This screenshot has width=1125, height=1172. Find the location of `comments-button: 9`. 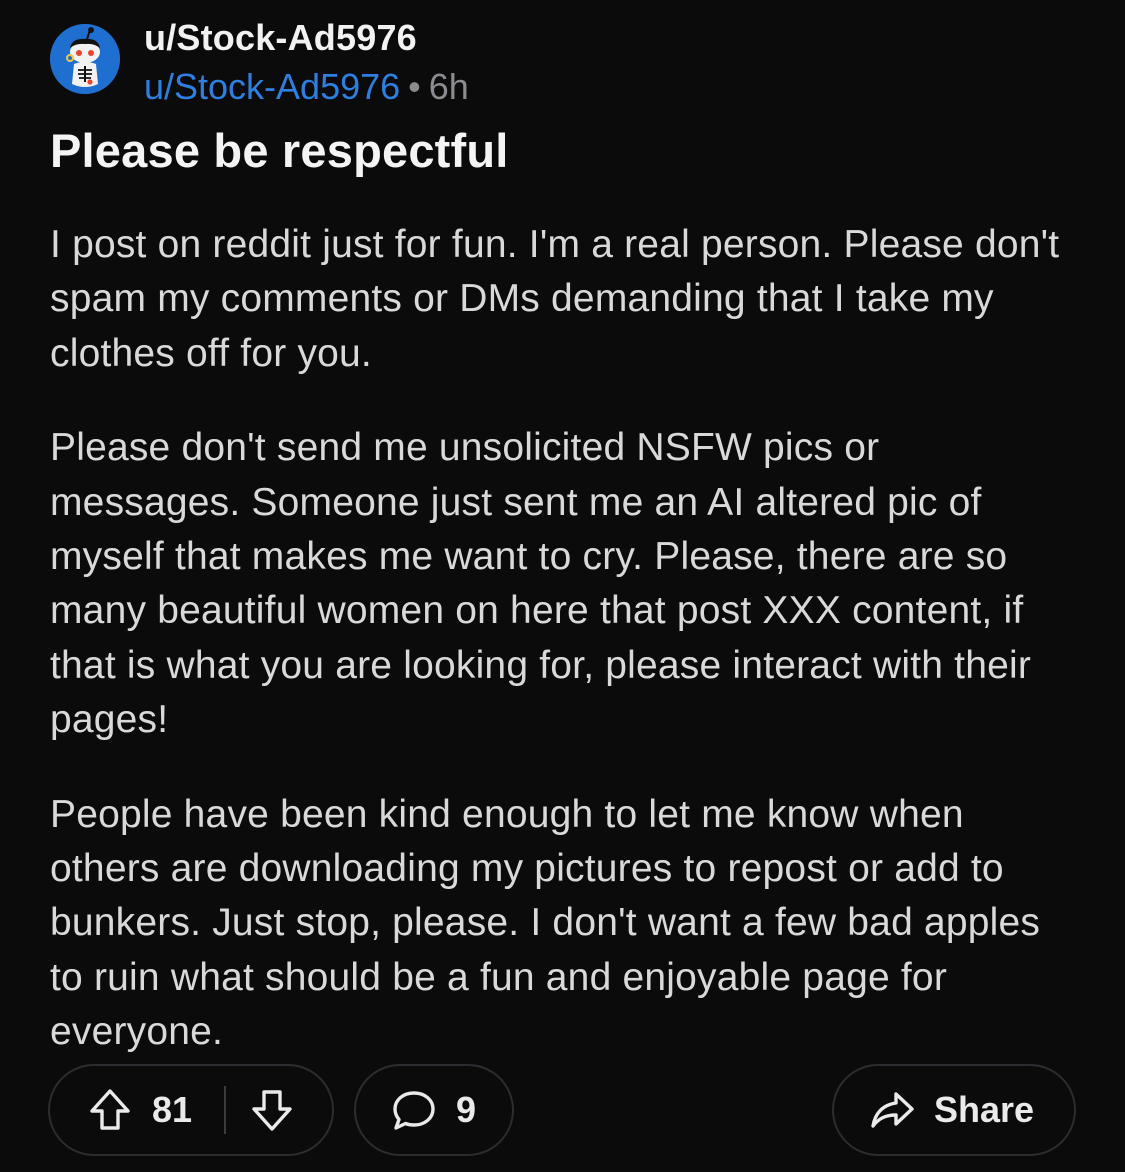

comments-button: 9 is located at coordinates (434, 1110).